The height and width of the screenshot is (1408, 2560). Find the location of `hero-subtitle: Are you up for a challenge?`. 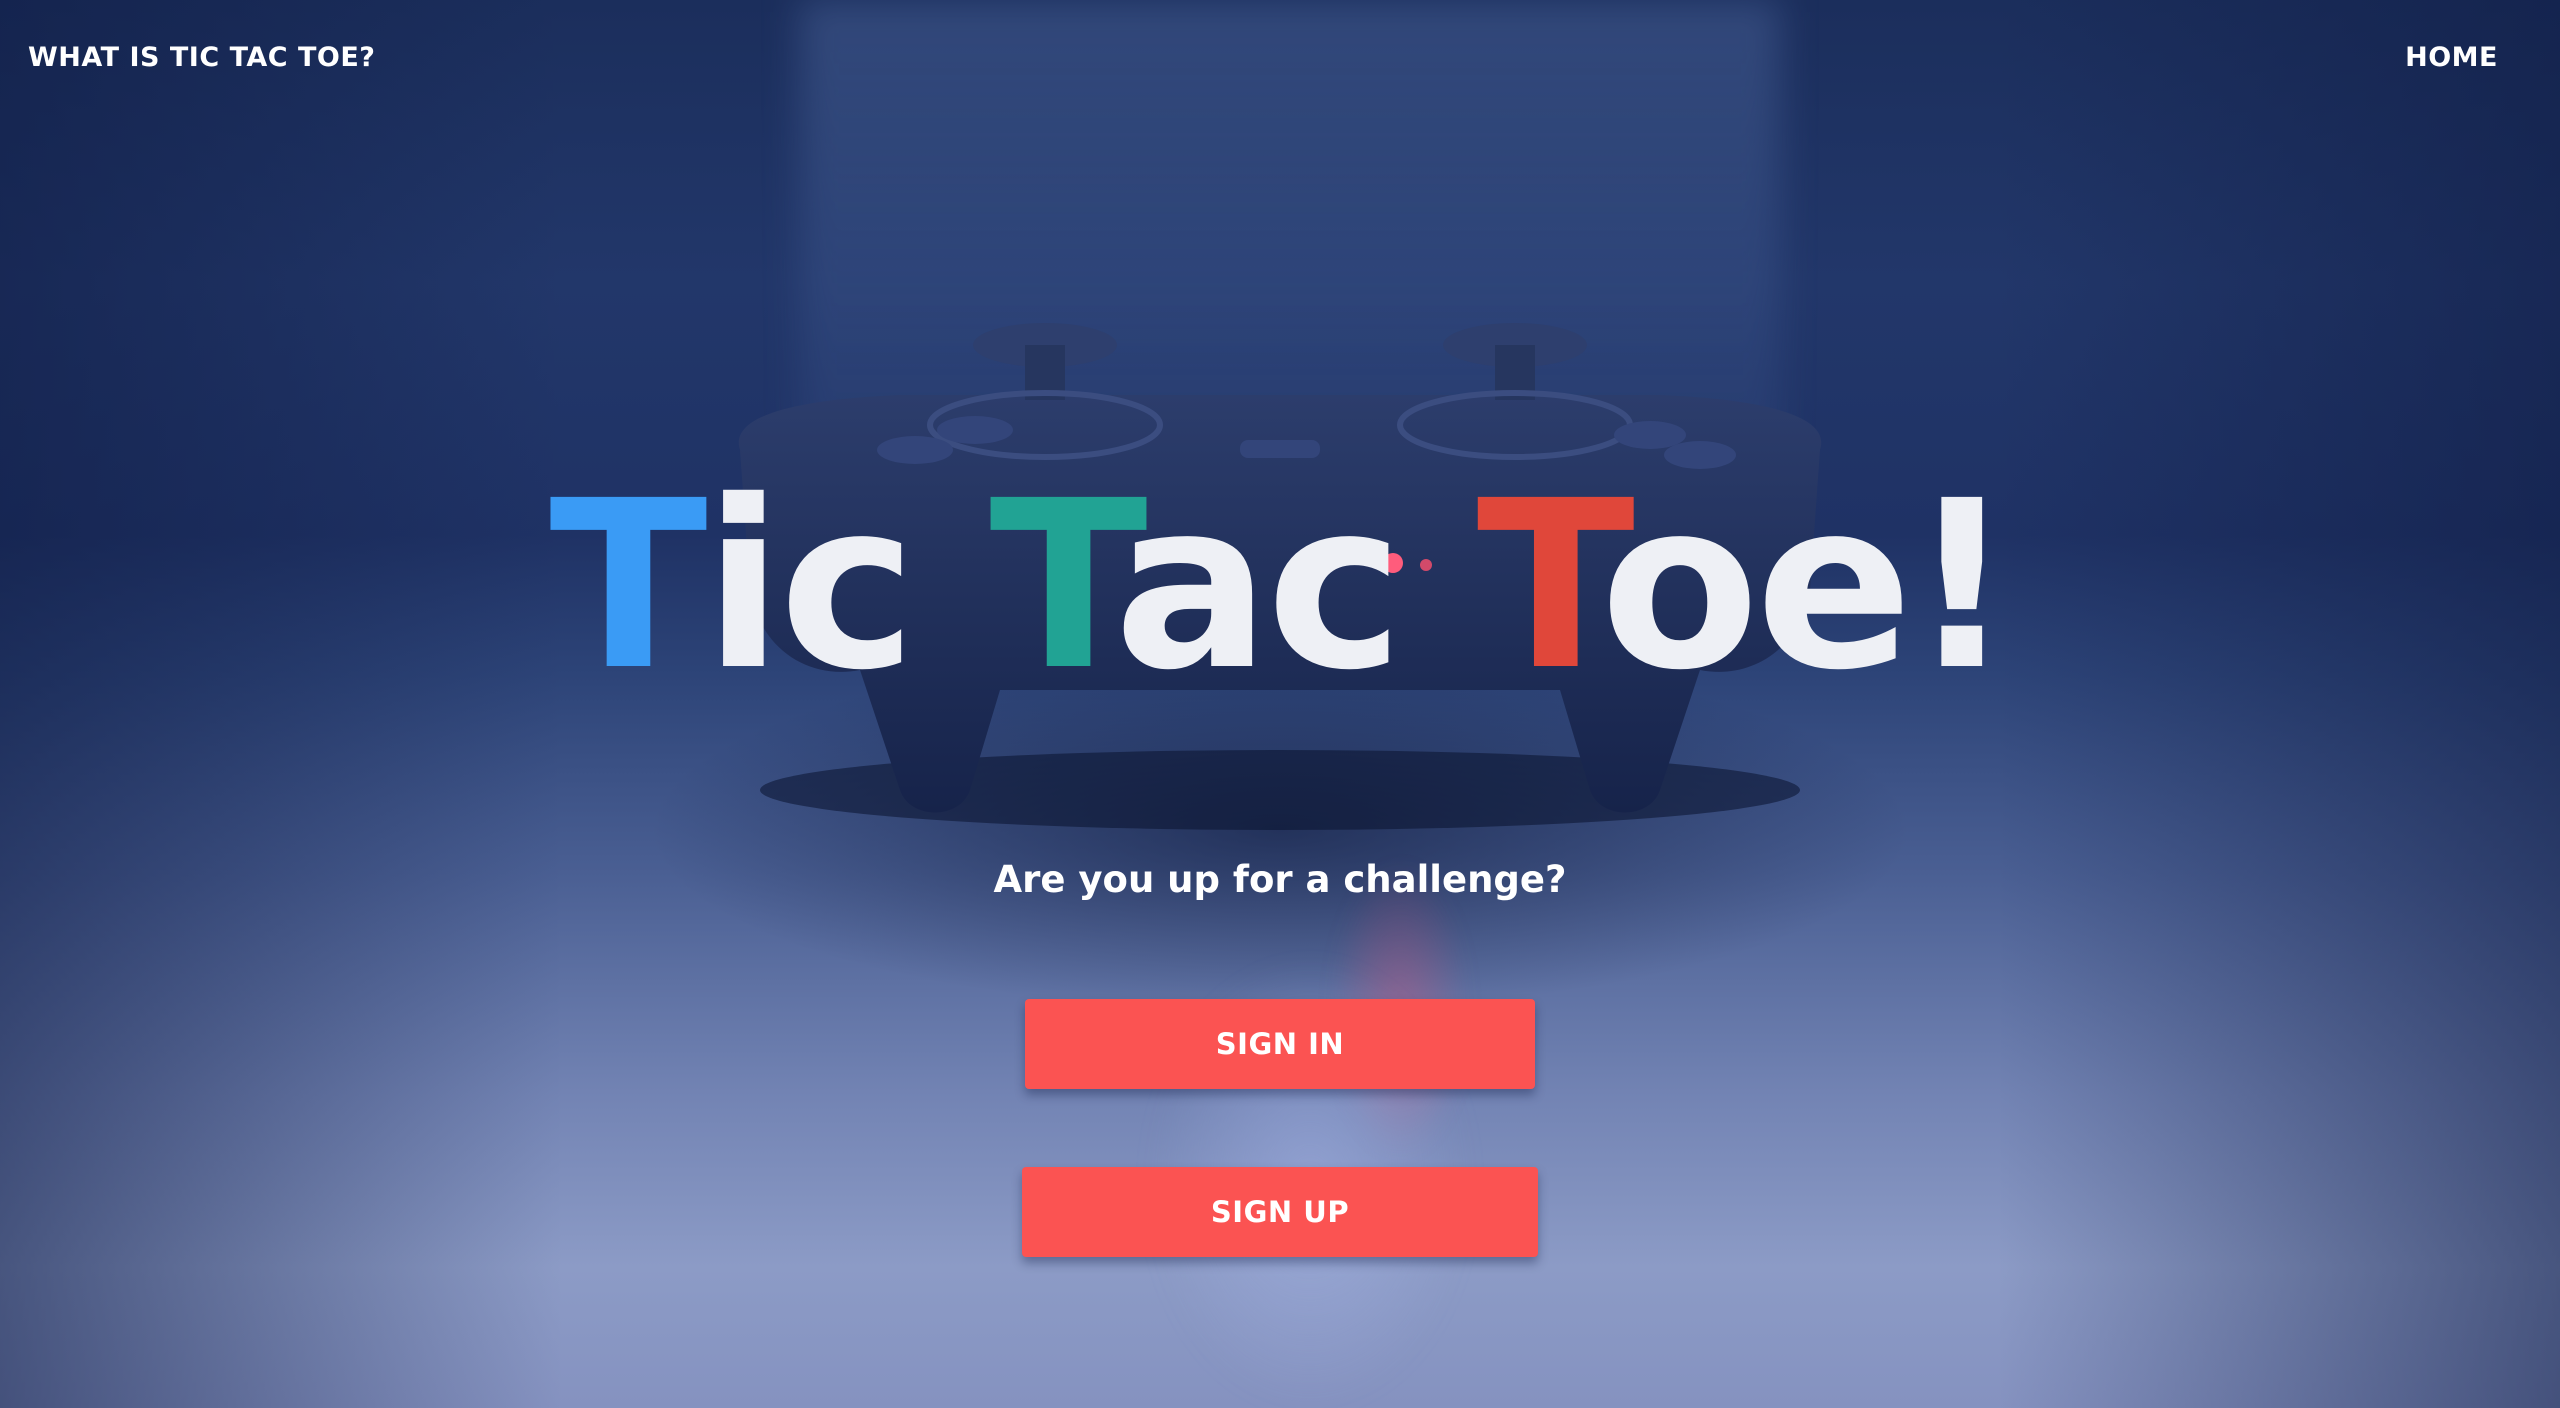

hero-subtitle: Are you up for a challenge? is located at coordinates (1280, 879).